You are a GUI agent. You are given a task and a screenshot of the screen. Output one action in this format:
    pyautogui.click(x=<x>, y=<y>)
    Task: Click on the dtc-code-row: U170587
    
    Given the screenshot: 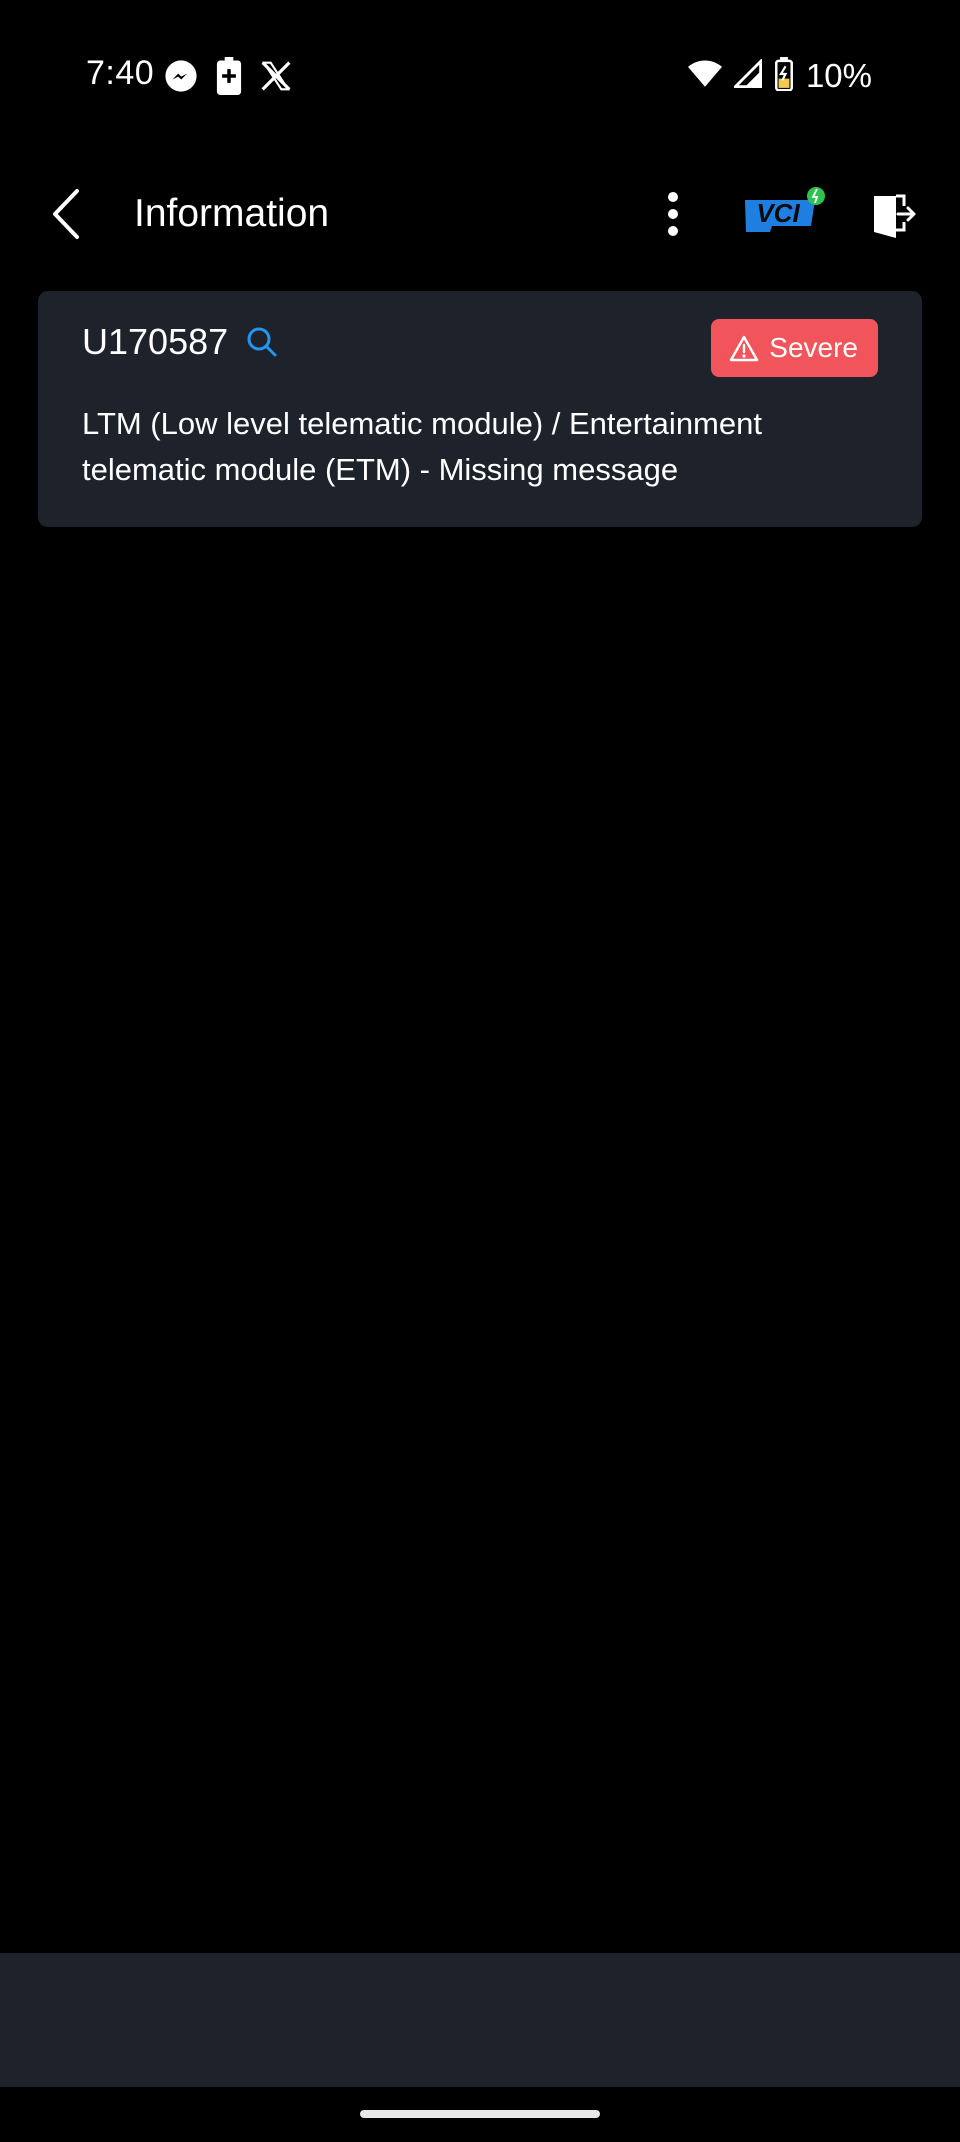 What is the action you would take?
    pyautogui.click(x=182, y=342)
    